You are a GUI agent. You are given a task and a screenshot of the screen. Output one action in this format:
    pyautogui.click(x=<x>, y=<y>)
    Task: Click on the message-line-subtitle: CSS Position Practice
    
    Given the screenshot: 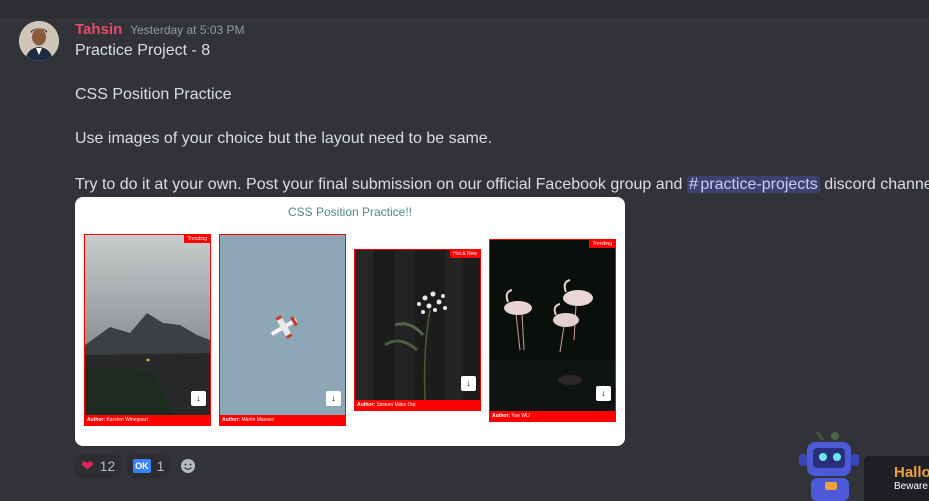 What is the action you would take?
    pyautogui.click(x=153, y=94)
    